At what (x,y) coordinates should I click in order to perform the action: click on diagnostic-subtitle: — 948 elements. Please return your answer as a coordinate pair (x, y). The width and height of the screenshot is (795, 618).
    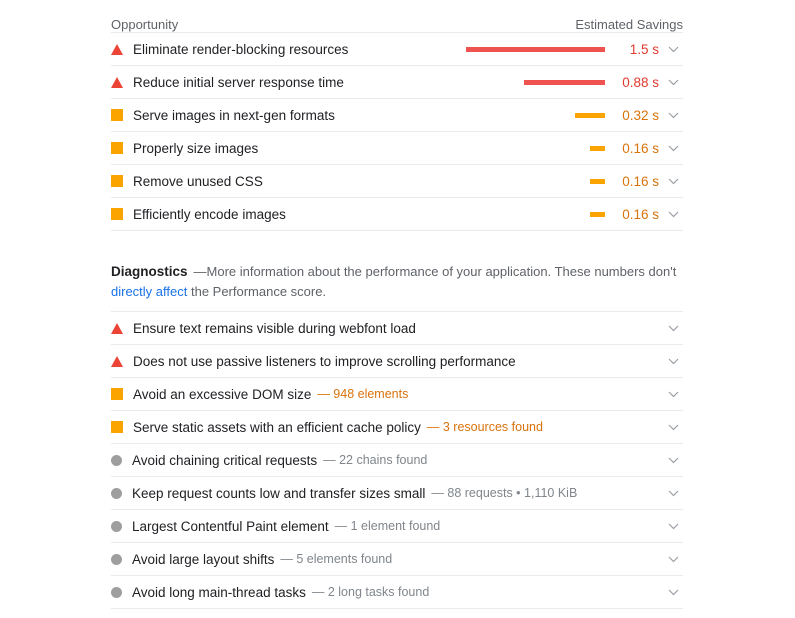
    Looking at the image, I should click on (363, 394).